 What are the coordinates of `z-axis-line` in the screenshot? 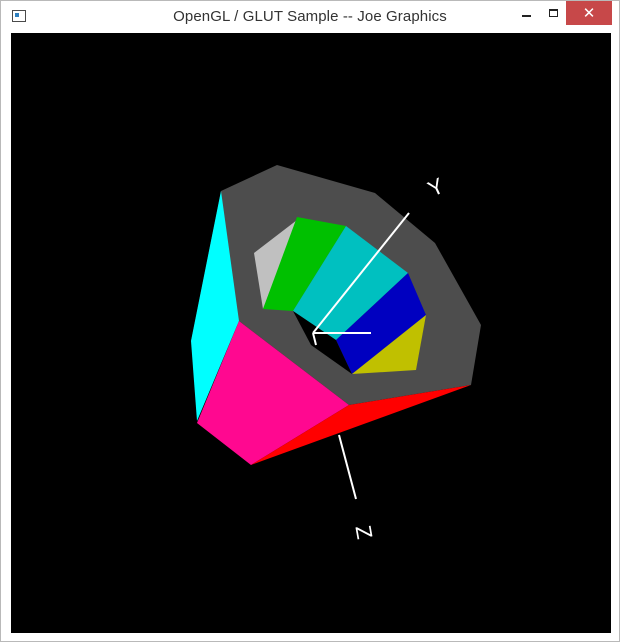 It's located at (347, 467).